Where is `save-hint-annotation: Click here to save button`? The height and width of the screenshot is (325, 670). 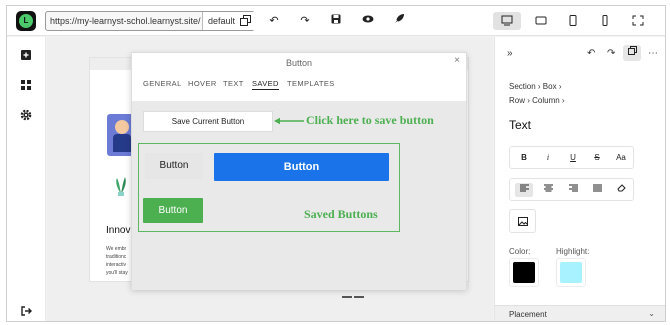
save-hint-annotation: Click here to save button is located at coordinates (370, 120).